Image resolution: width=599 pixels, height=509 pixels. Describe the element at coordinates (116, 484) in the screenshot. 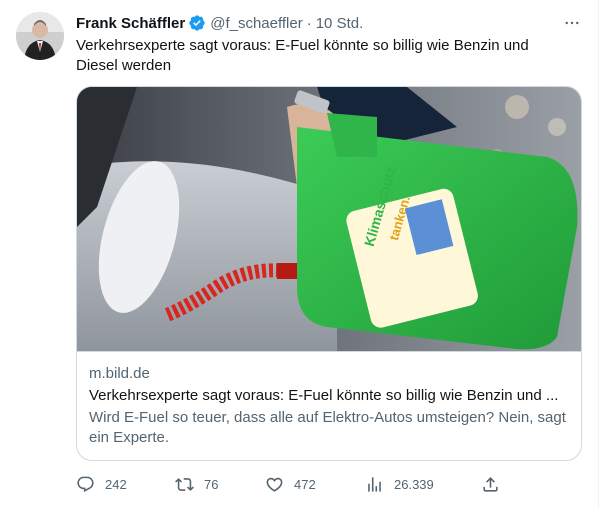

I see `reply-count: 242` at that location.